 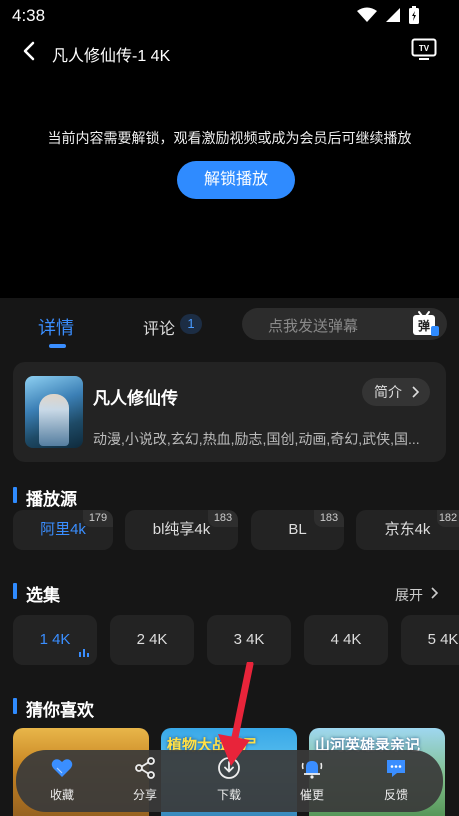 I want to click on unlock-play-button: 解锁播放, so click(x=236, y=180).